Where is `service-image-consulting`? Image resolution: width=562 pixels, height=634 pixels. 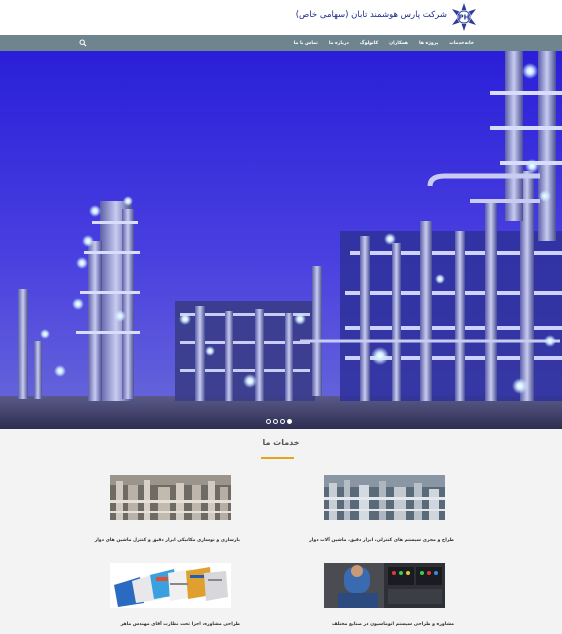
service-image-consulting is located at coordinates (170, 585).